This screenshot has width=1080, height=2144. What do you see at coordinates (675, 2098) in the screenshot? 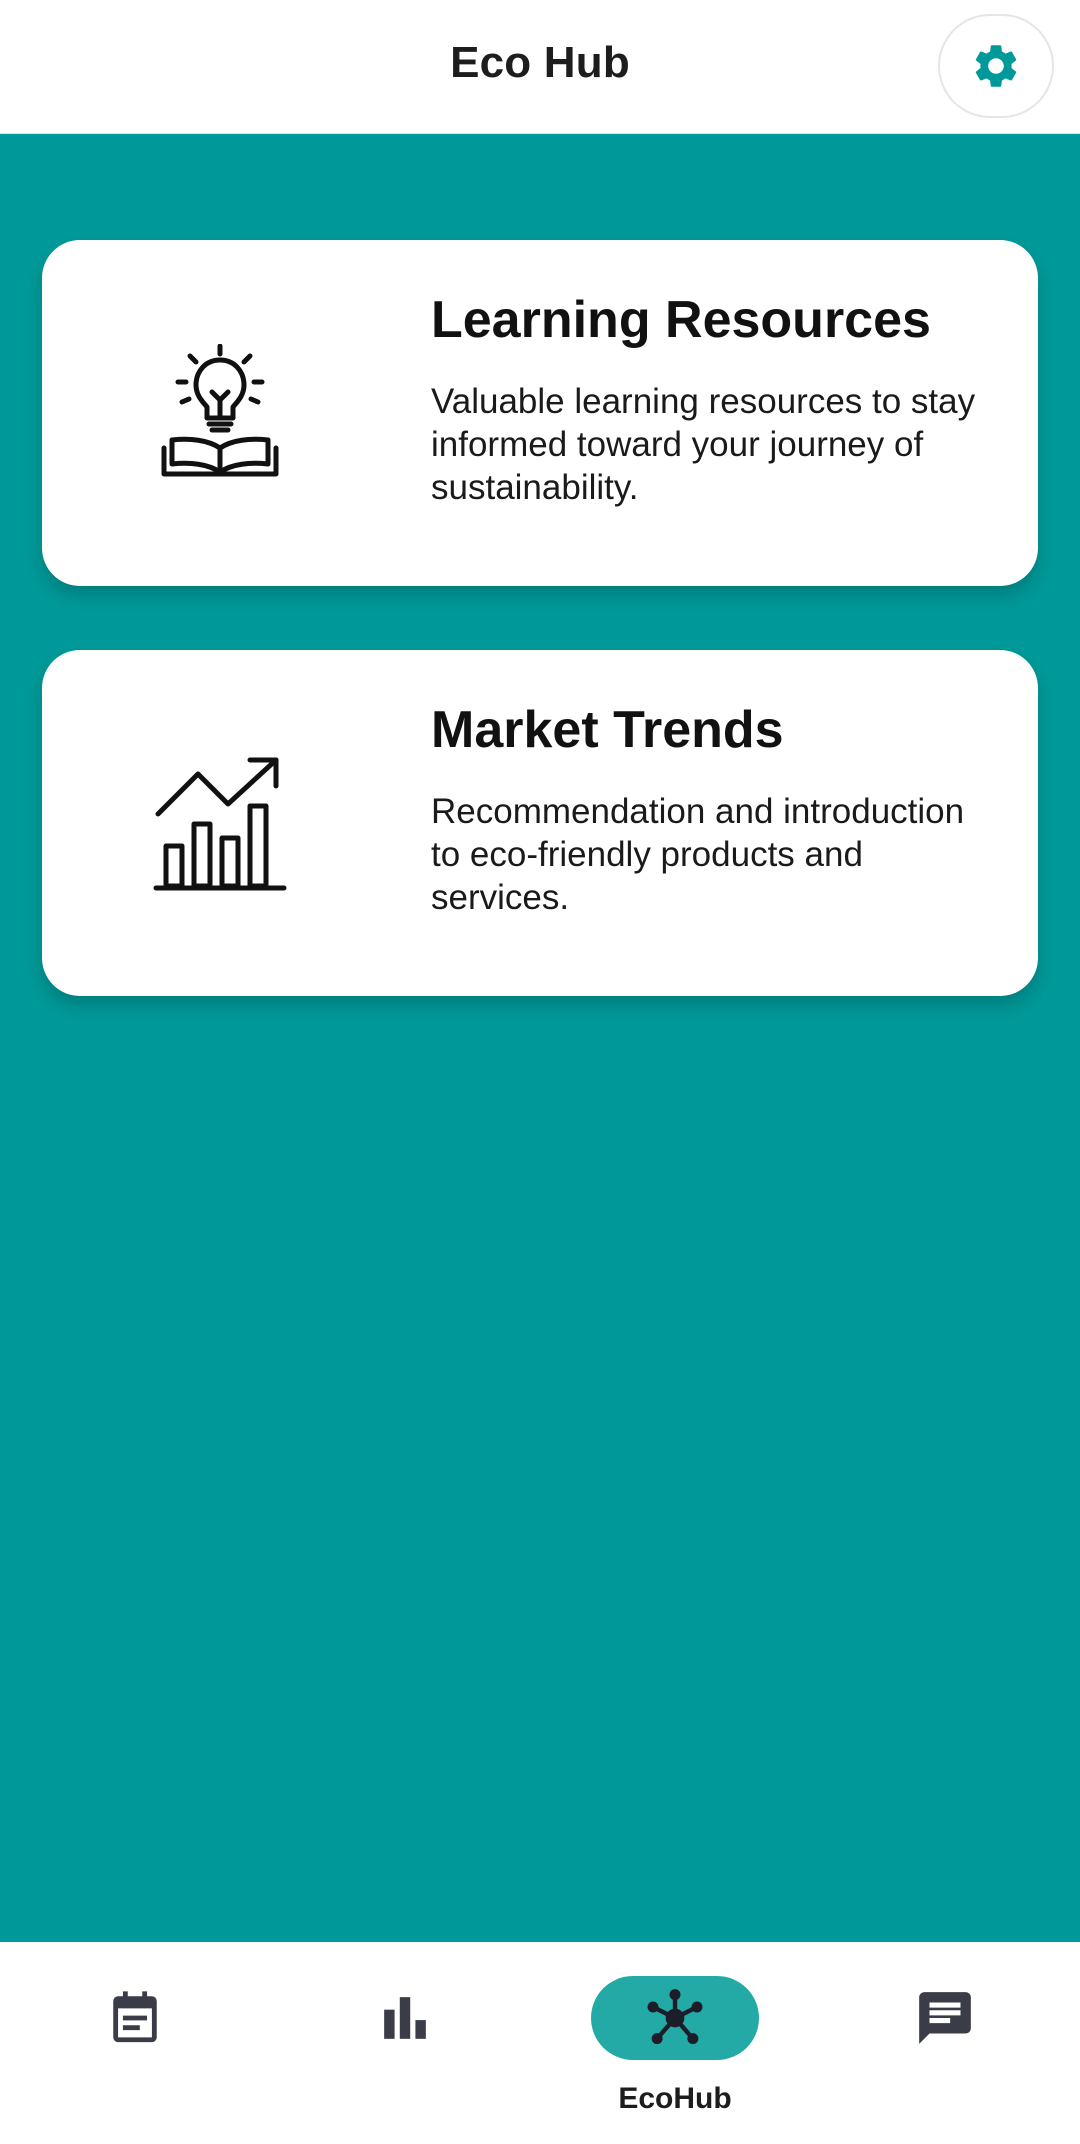
I see `nav-label-ecohub: EcoHub` at bounding box center [675, 2098].